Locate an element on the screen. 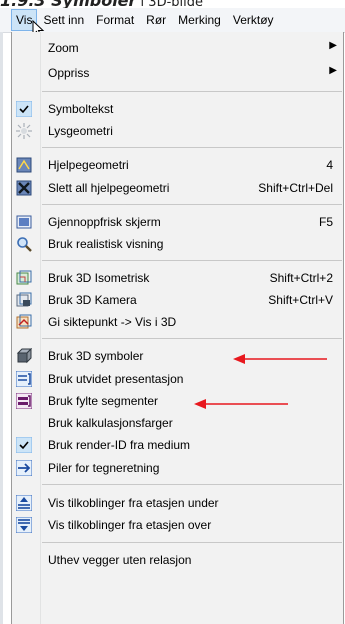 This screenshot has width=345, height=624. shortcut-label: F5 is located at coordinates (325, 222).